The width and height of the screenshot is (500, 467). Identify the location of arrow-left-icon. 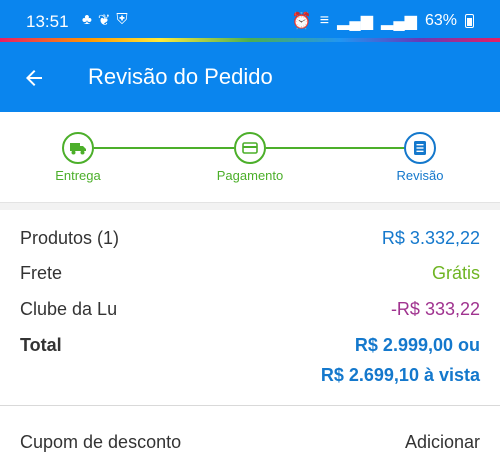
(34, 78).